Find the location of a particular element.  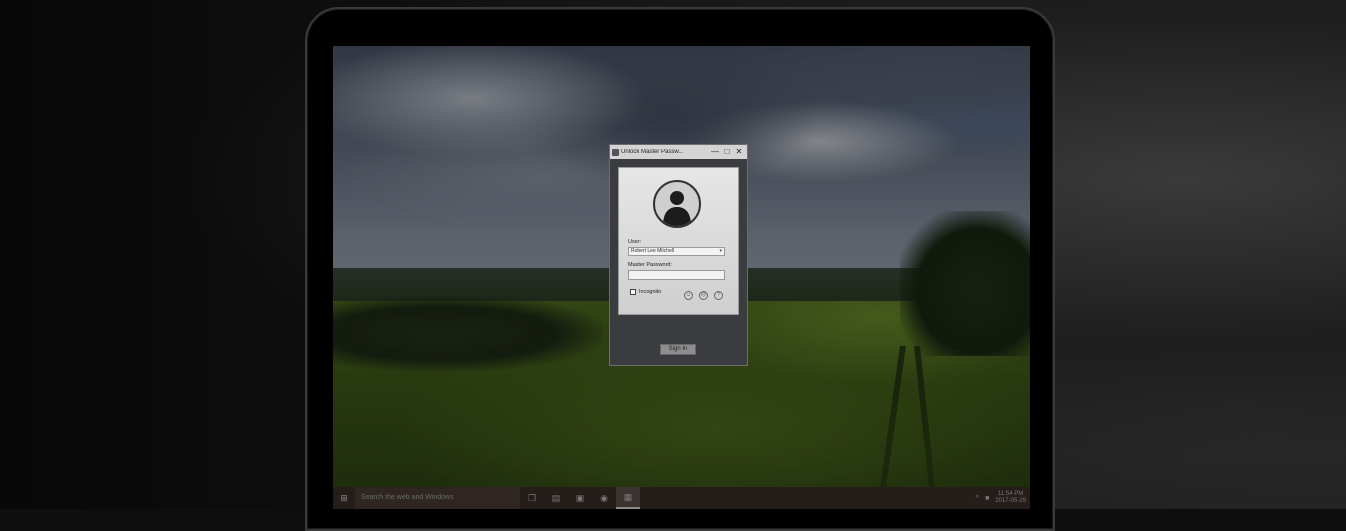

file-explorer-icon: ▤ is located at coordinates (556, 498).